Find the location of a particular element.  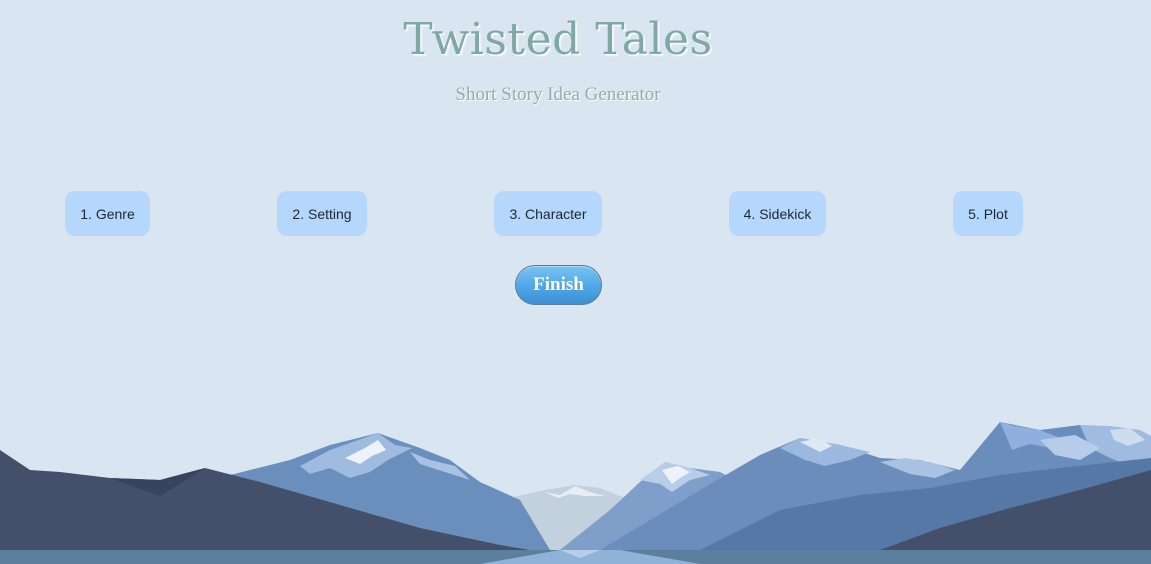

finish-button: Finish is located at coordinates (558, 285).